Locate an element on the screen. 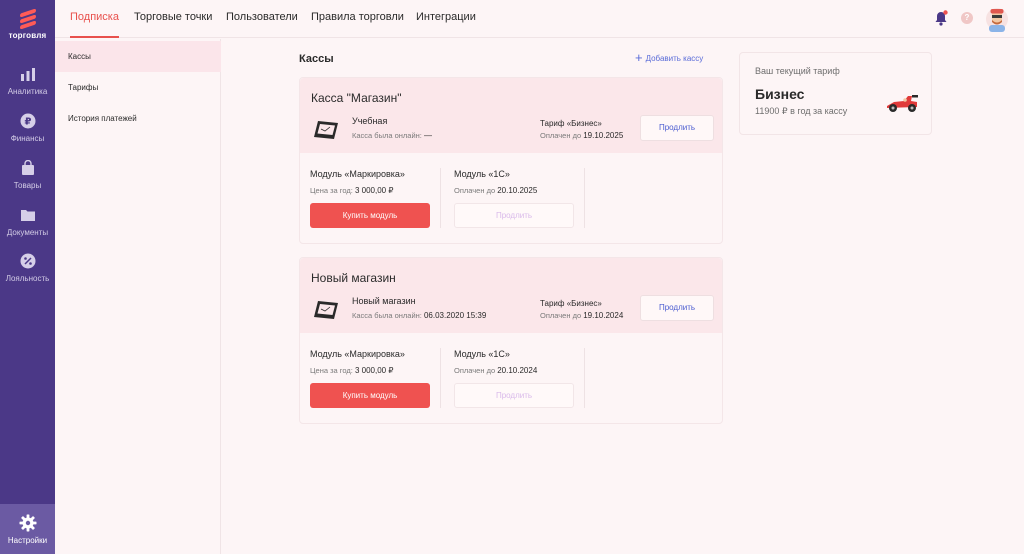 The height and width of the screenshot is (554, 1024). store-name: Учебная is located at coordinates (370, 121).